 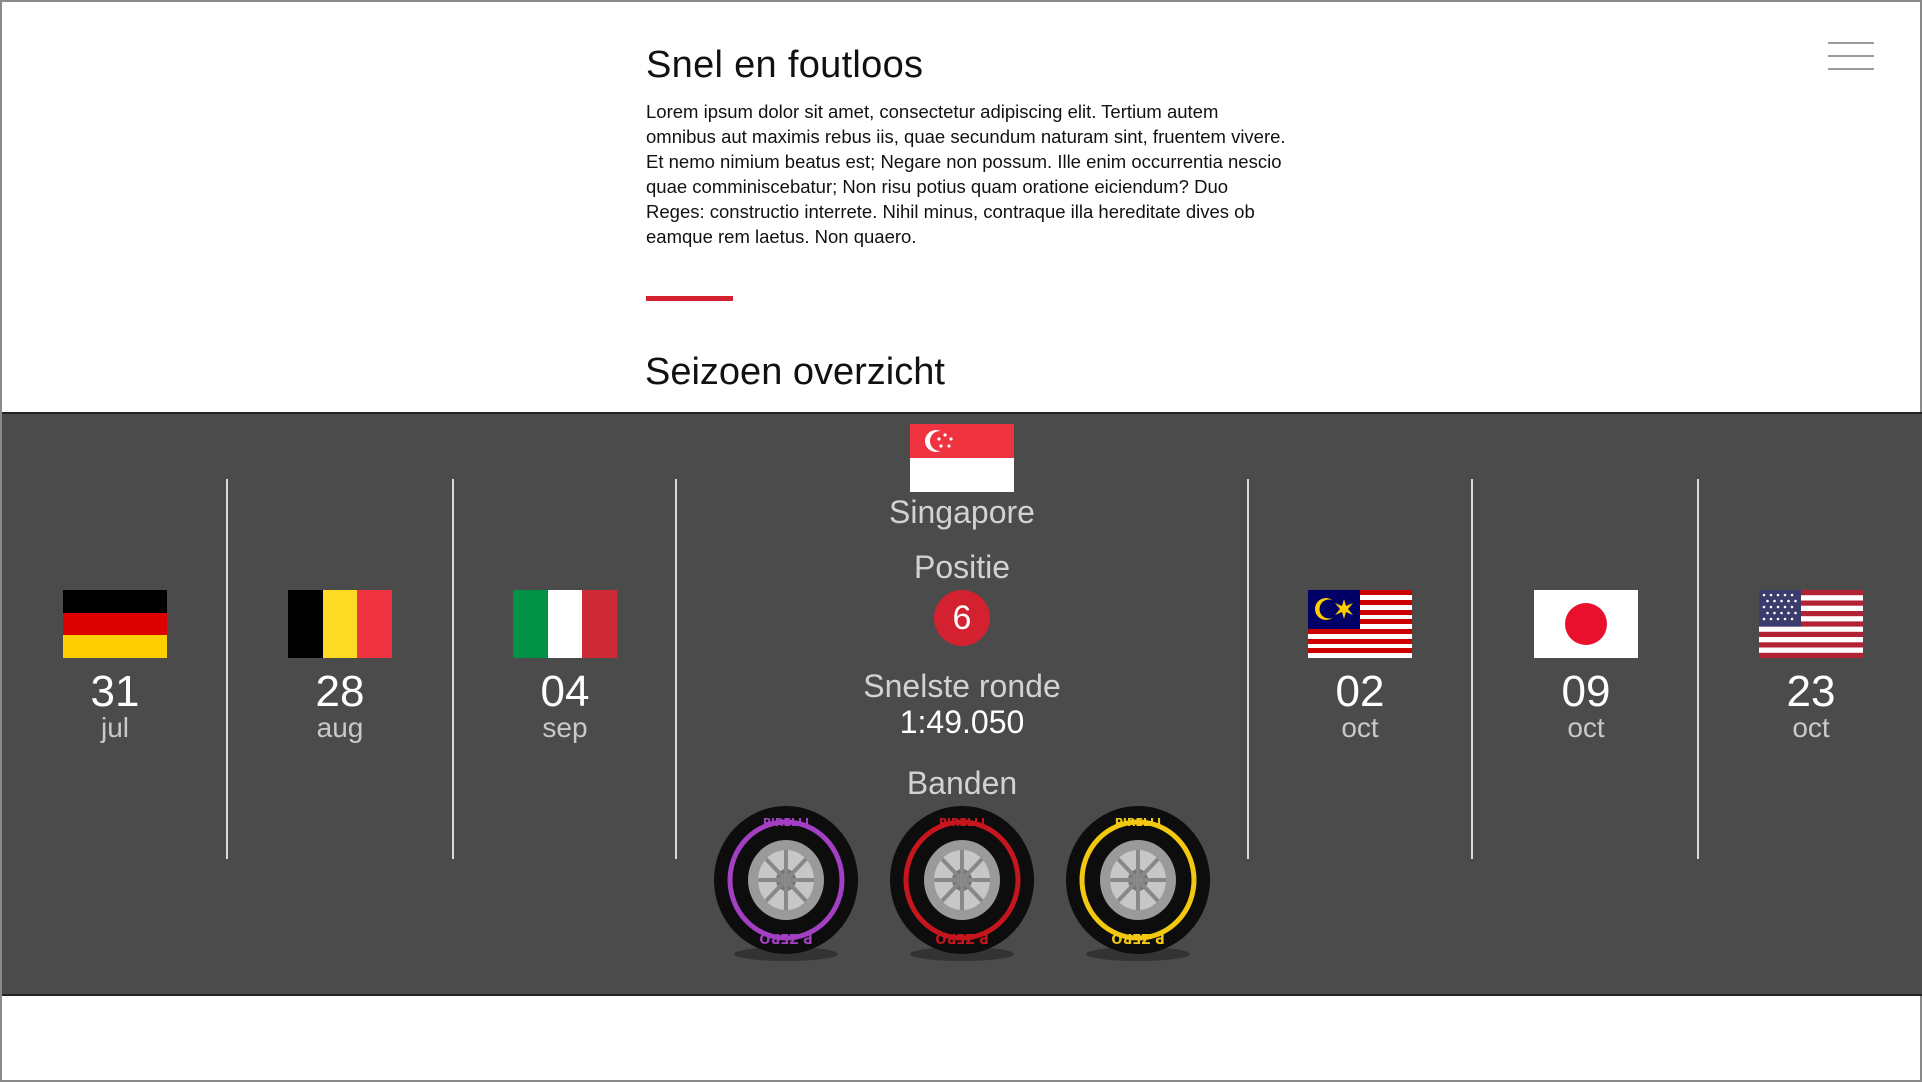 What do you see at coordinates (962, 458) in the screenshot?
I see `singapore-flag-icon` at bounding box center [962, 458].